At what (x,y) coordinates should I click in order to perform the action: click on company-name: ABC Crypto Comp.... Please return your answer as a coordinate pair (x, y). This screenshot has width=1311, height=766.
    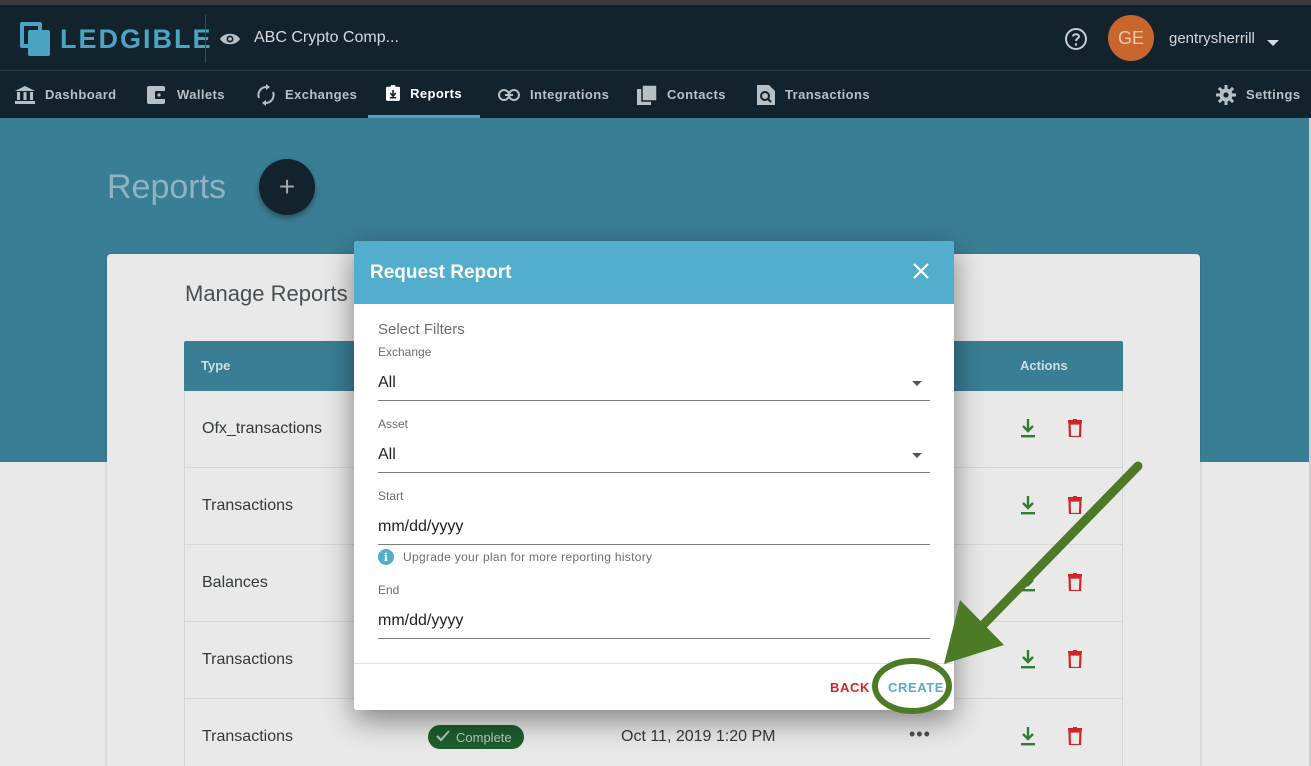
    Looking at the image, I should click on (326, 38).